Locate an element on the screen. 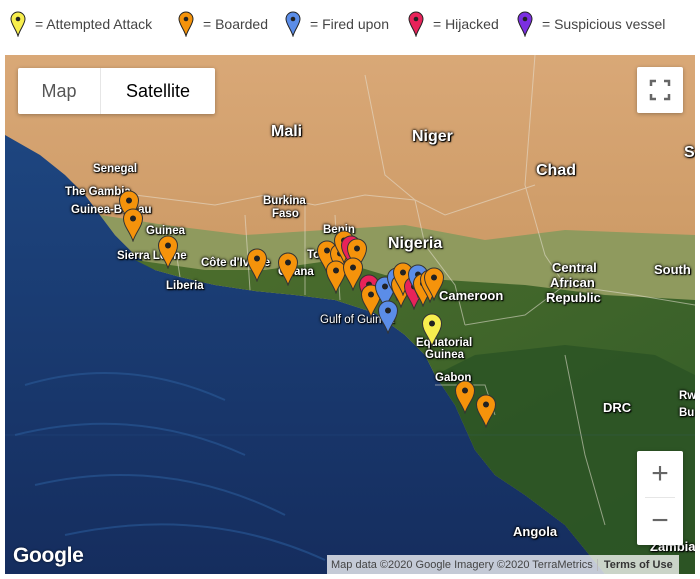 The height and width of the screenshot is (579, 700). label-rwanda-partial: Rw is located at coordinates (687, 396).